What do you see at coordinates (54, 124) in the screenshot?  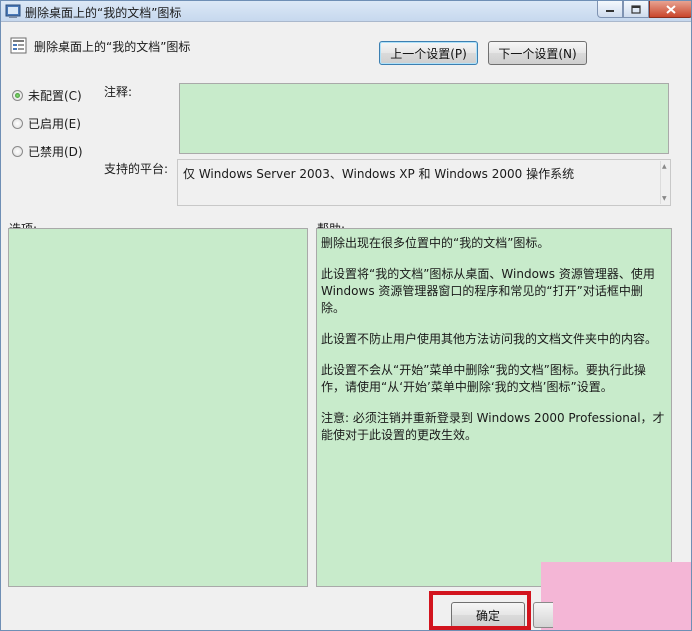 I see `radio-label: 已启用(E)` at bounding box center [54, 124].